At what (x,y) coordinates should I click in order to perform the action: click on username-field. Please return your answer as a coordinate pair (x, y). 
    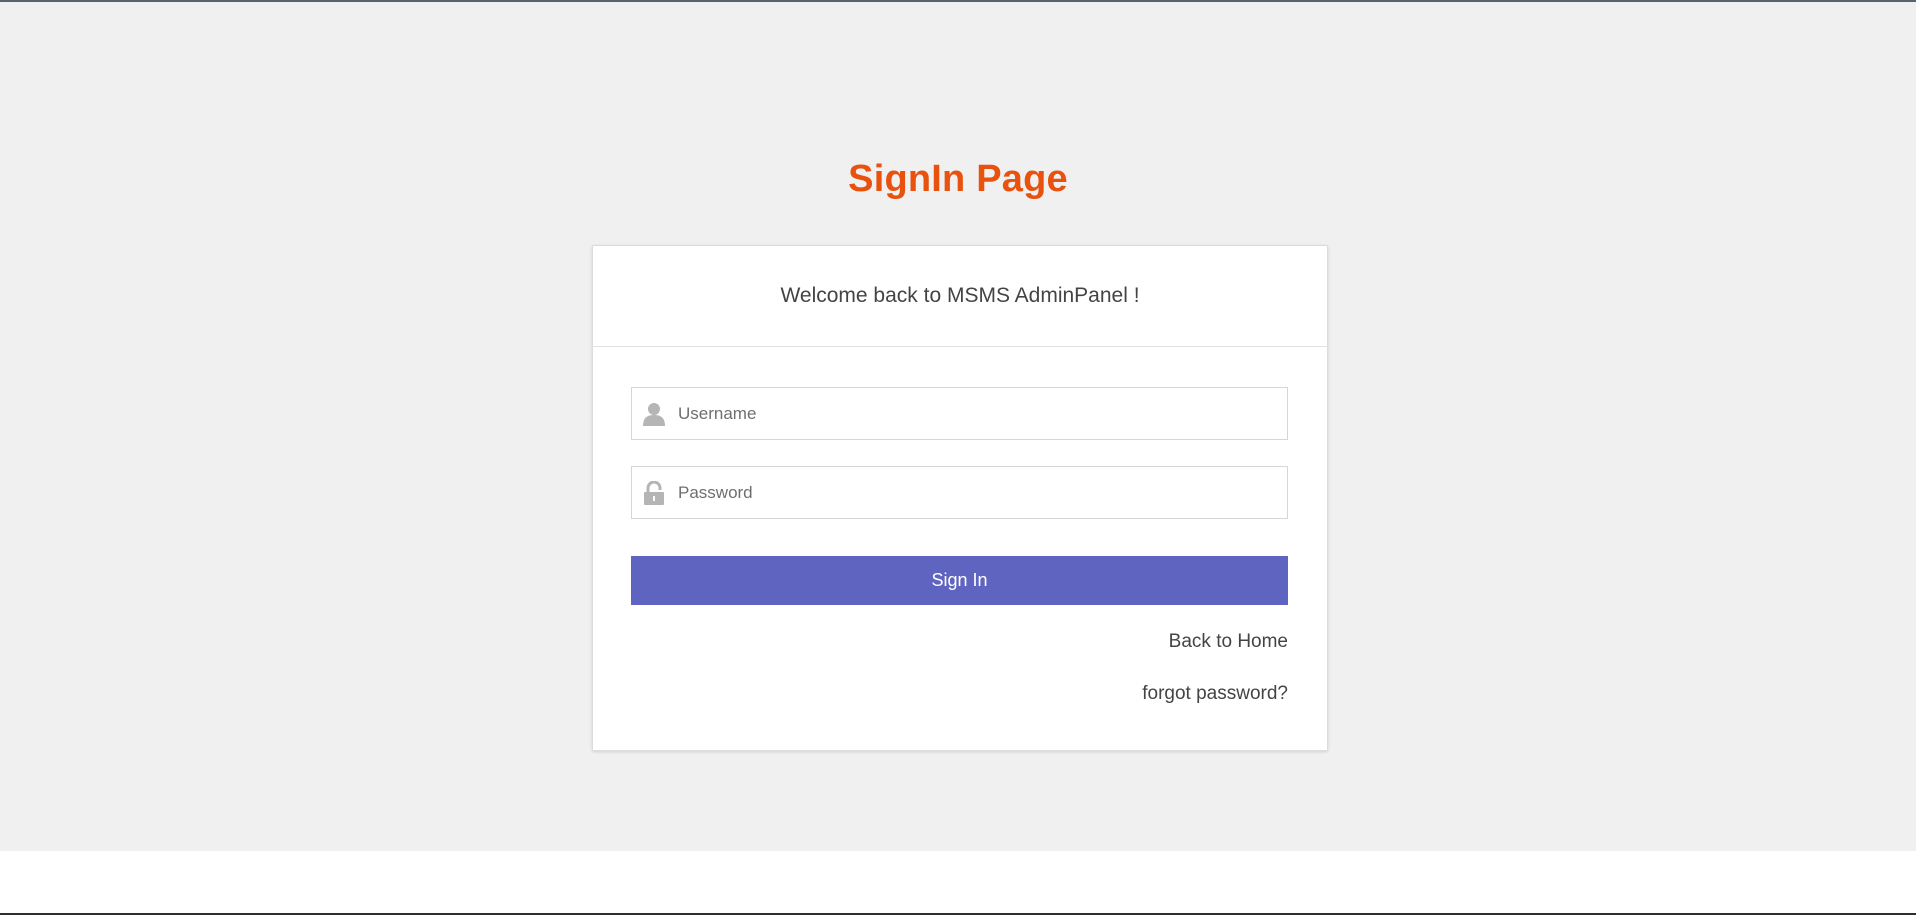
    Looking at the image, I should click on (959, 413).